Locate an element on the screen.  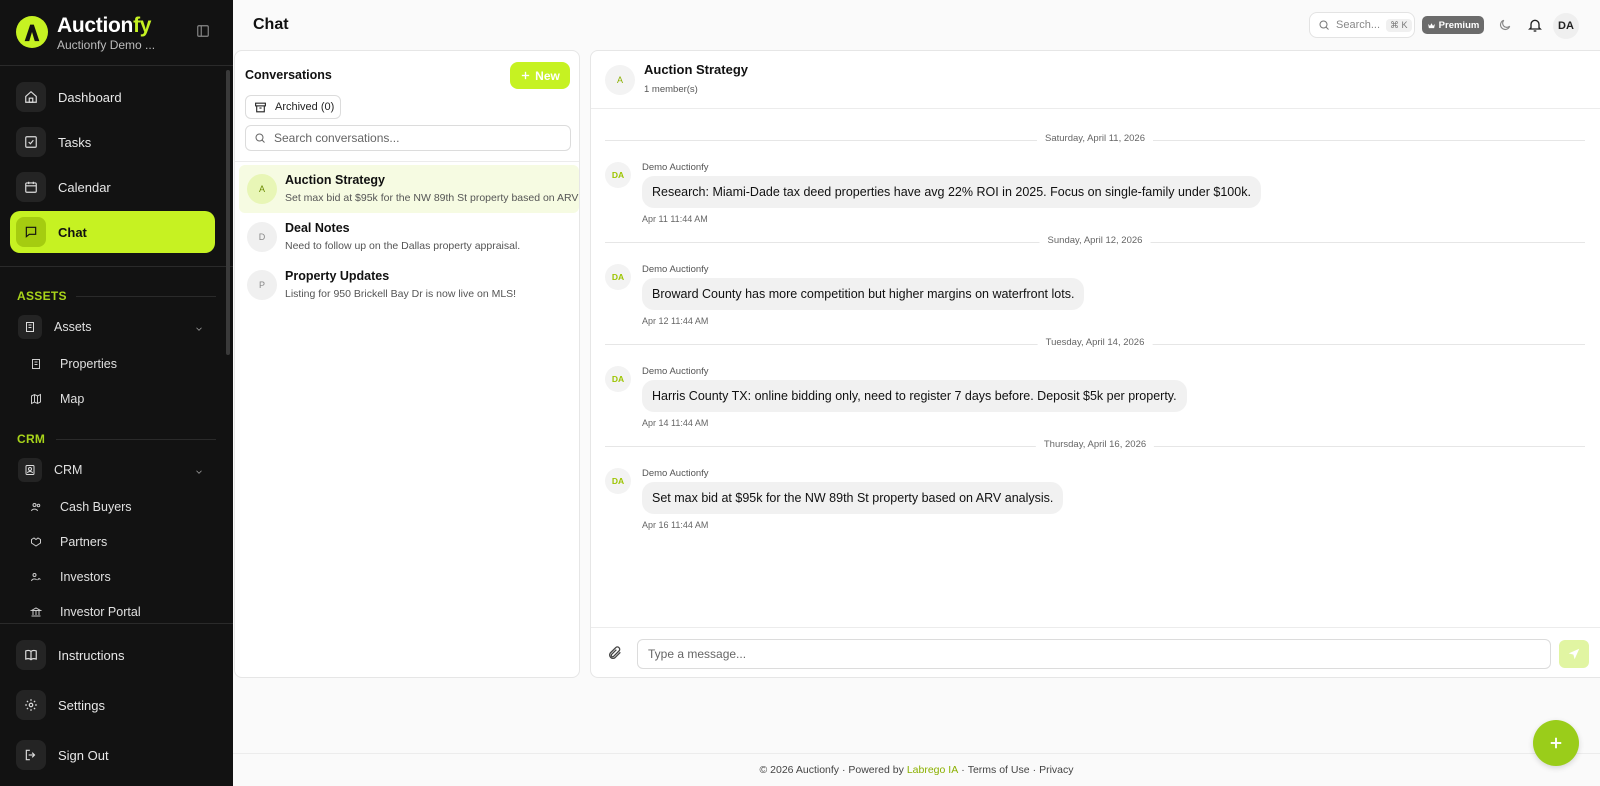
sidebar-item-label: Calendar is located at coordinates (84, 187).